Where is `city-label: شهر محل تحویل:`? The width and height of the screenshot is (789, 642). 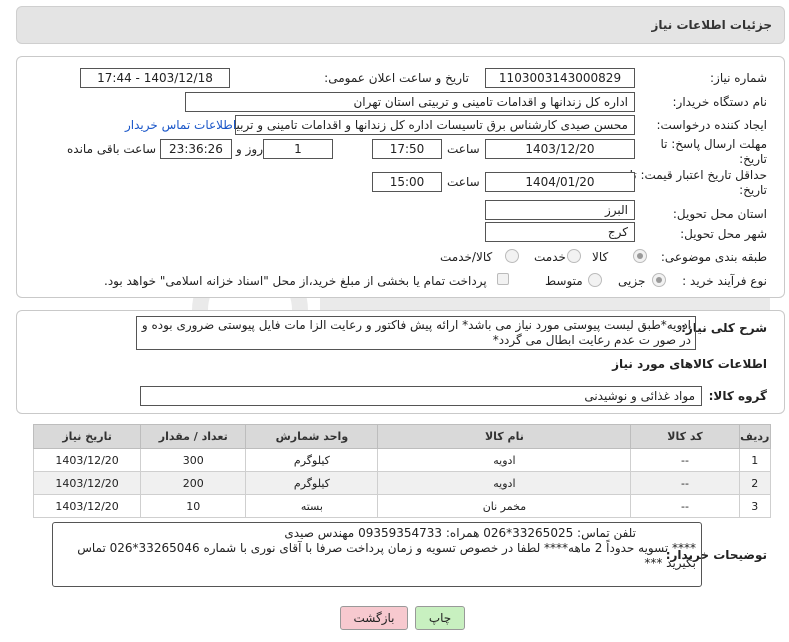 city-label: شهر محل تحویل: is located at coordinates (723, 234).